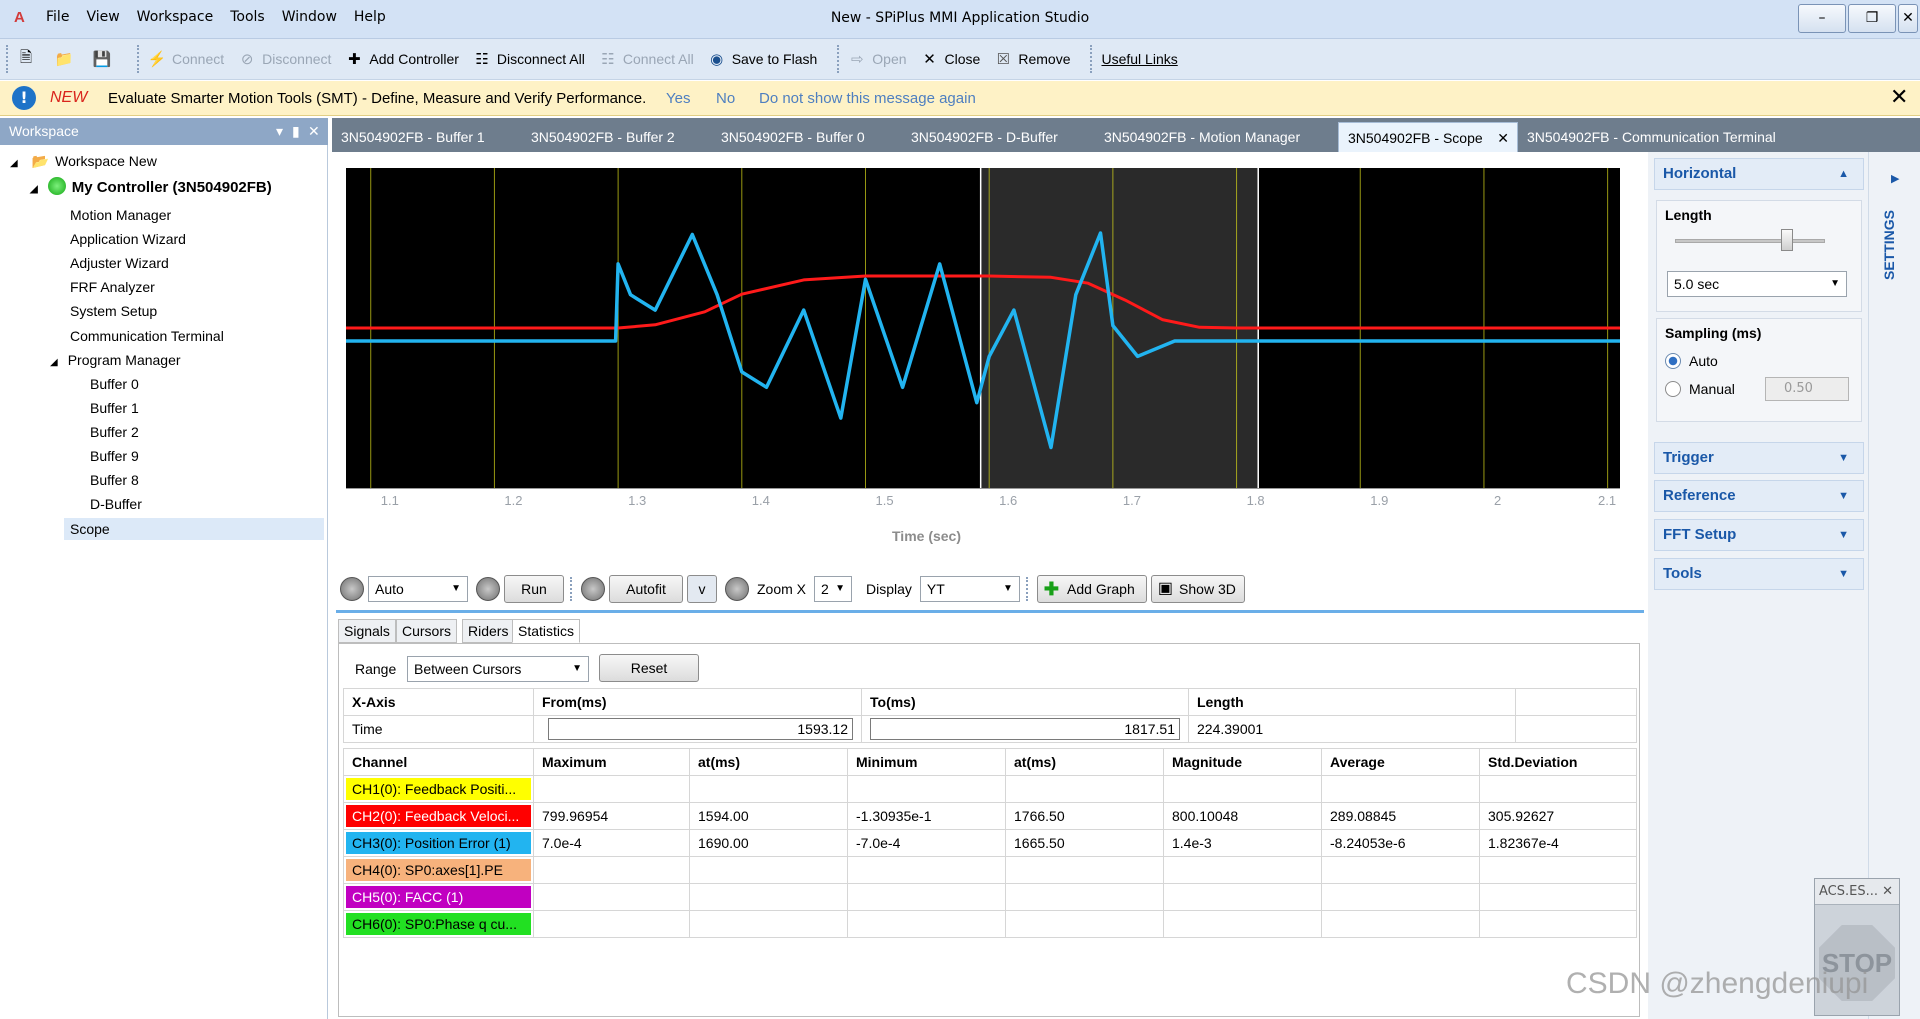 The width and height of the screenshot is (1920, 1019). Describe the element at coordinates (83, 161) in the screenshot. I see `tree-root: ◢ 📂 Workspace New` at that location.